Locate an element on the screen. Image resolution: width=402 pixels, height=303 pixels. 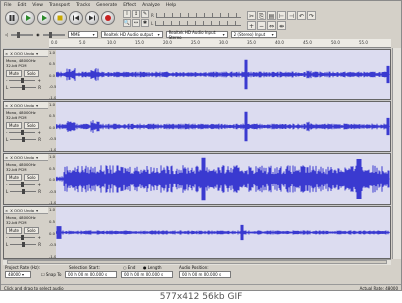
meter-toolbar: R L is located at coordinates (196, 19).